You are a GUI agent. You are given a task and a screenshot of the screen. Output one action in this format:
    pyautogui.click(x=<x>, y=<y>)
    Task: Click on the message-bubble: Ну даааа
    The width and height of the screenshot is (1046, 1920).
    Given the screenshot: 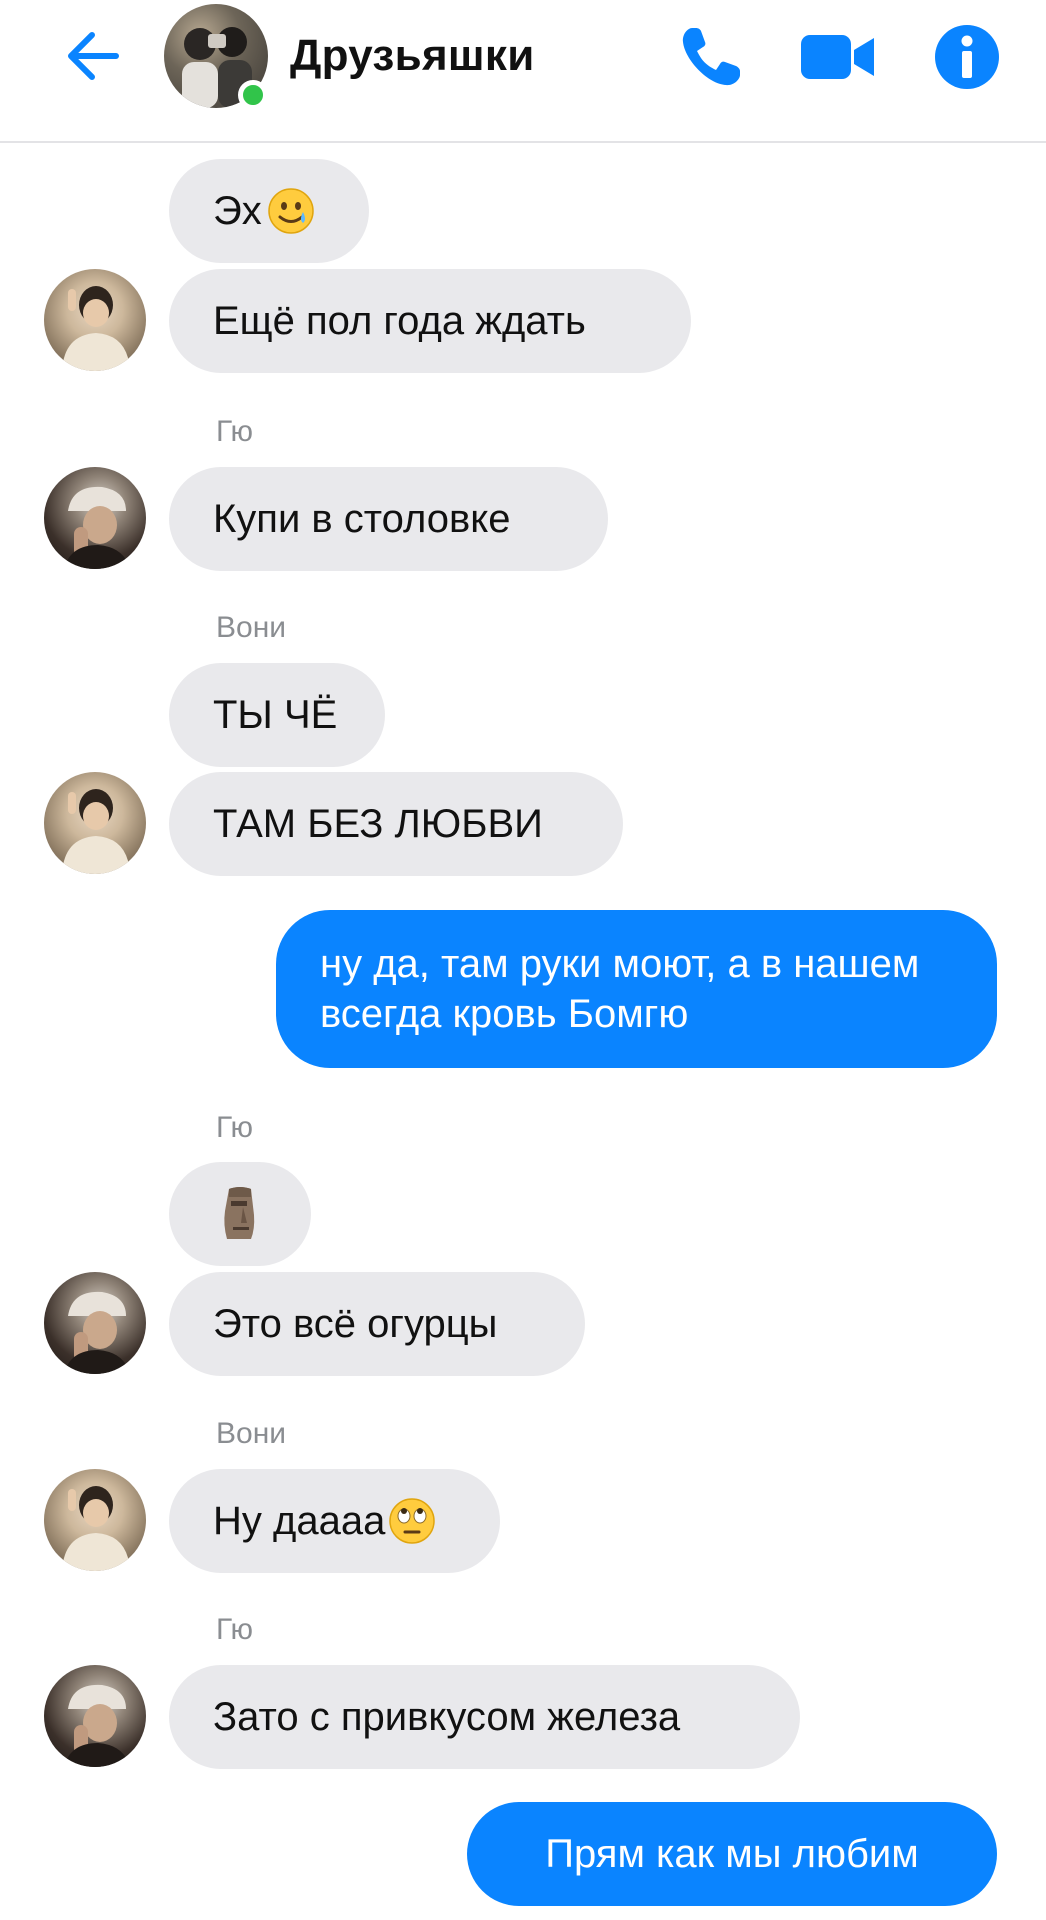 What is the action you would take?
    pyautogui.click(x=334, y=1521)
    